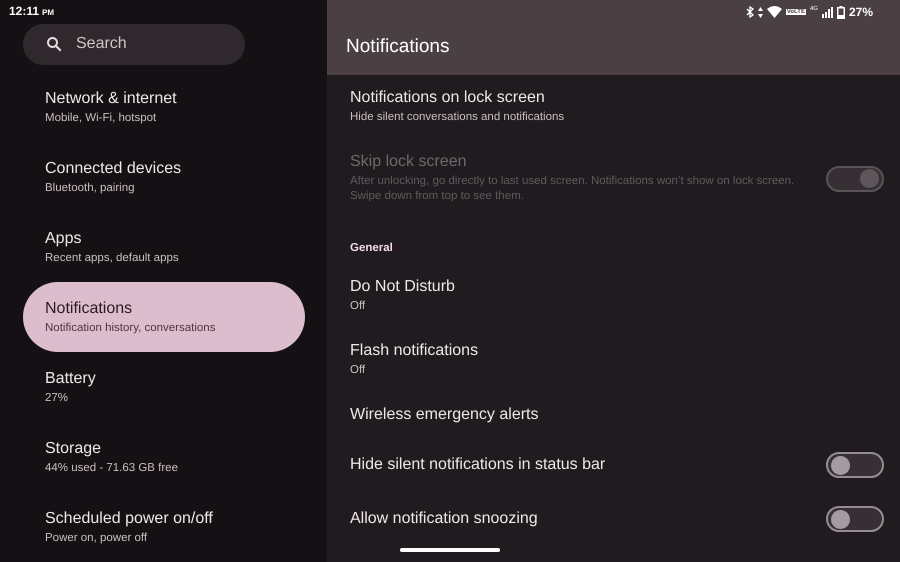 This screenshot has height=562, width=900. Describe the element at coordinates (96, 538) in the screenshot. I see `item-subtitle: Power on, power off` at that location.